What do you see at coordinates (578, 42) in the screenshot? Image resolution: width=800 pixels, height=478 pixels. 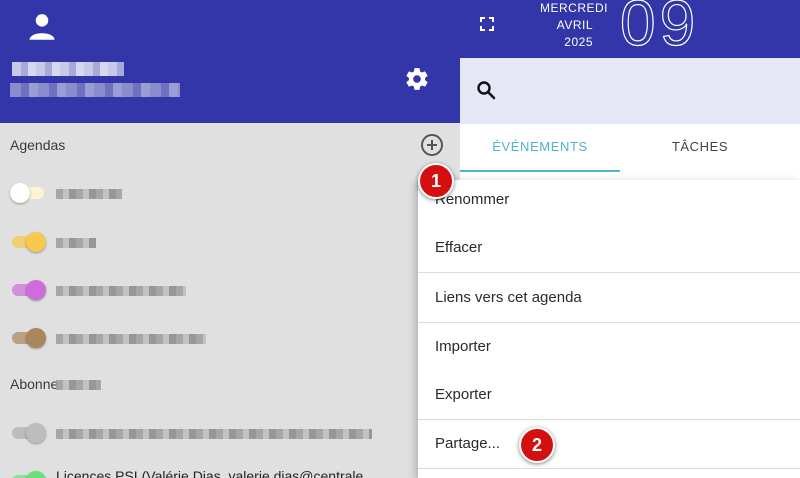 I see `year-label: 2025` at bounding box center [578, 42].